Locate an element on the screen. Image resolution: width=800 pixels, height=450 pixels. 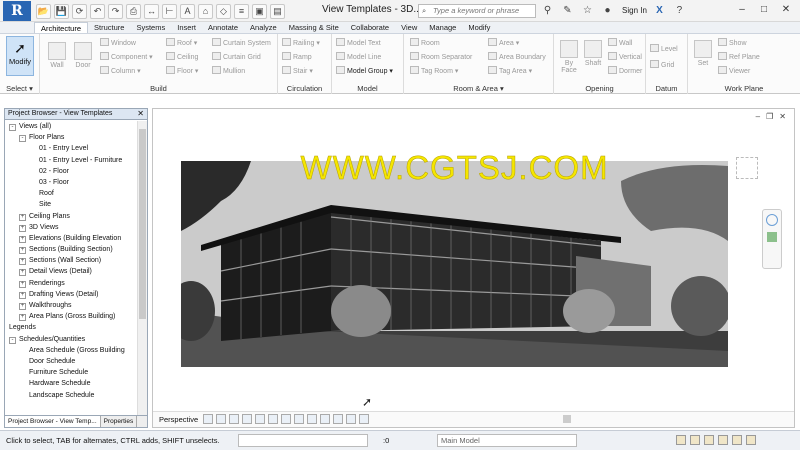
binoculars-icon: ⚲ is located at coordinates (547, 10).